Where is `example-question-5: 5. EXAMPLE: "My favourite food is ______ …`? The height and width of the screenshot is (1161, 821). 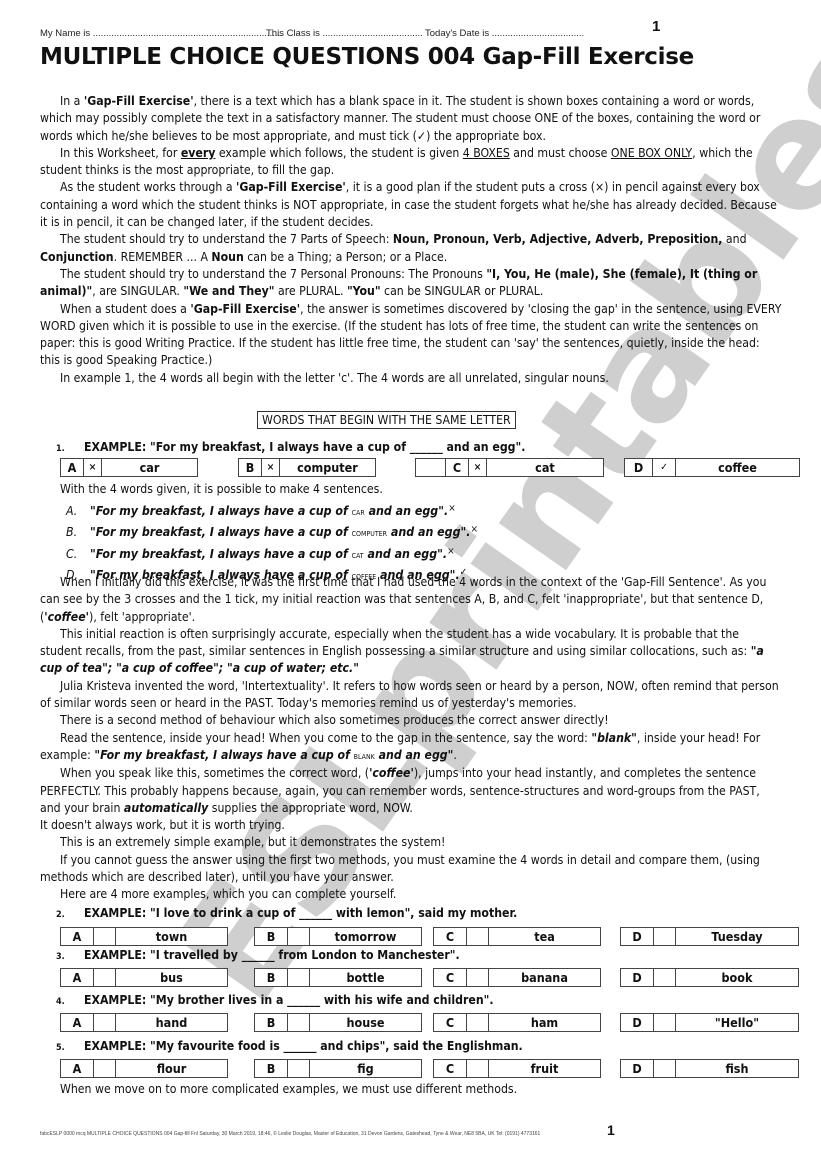 example-question-5: 5. EXAMPLE: "My favourite food is ______ … is located at coordinates (289, 1046).